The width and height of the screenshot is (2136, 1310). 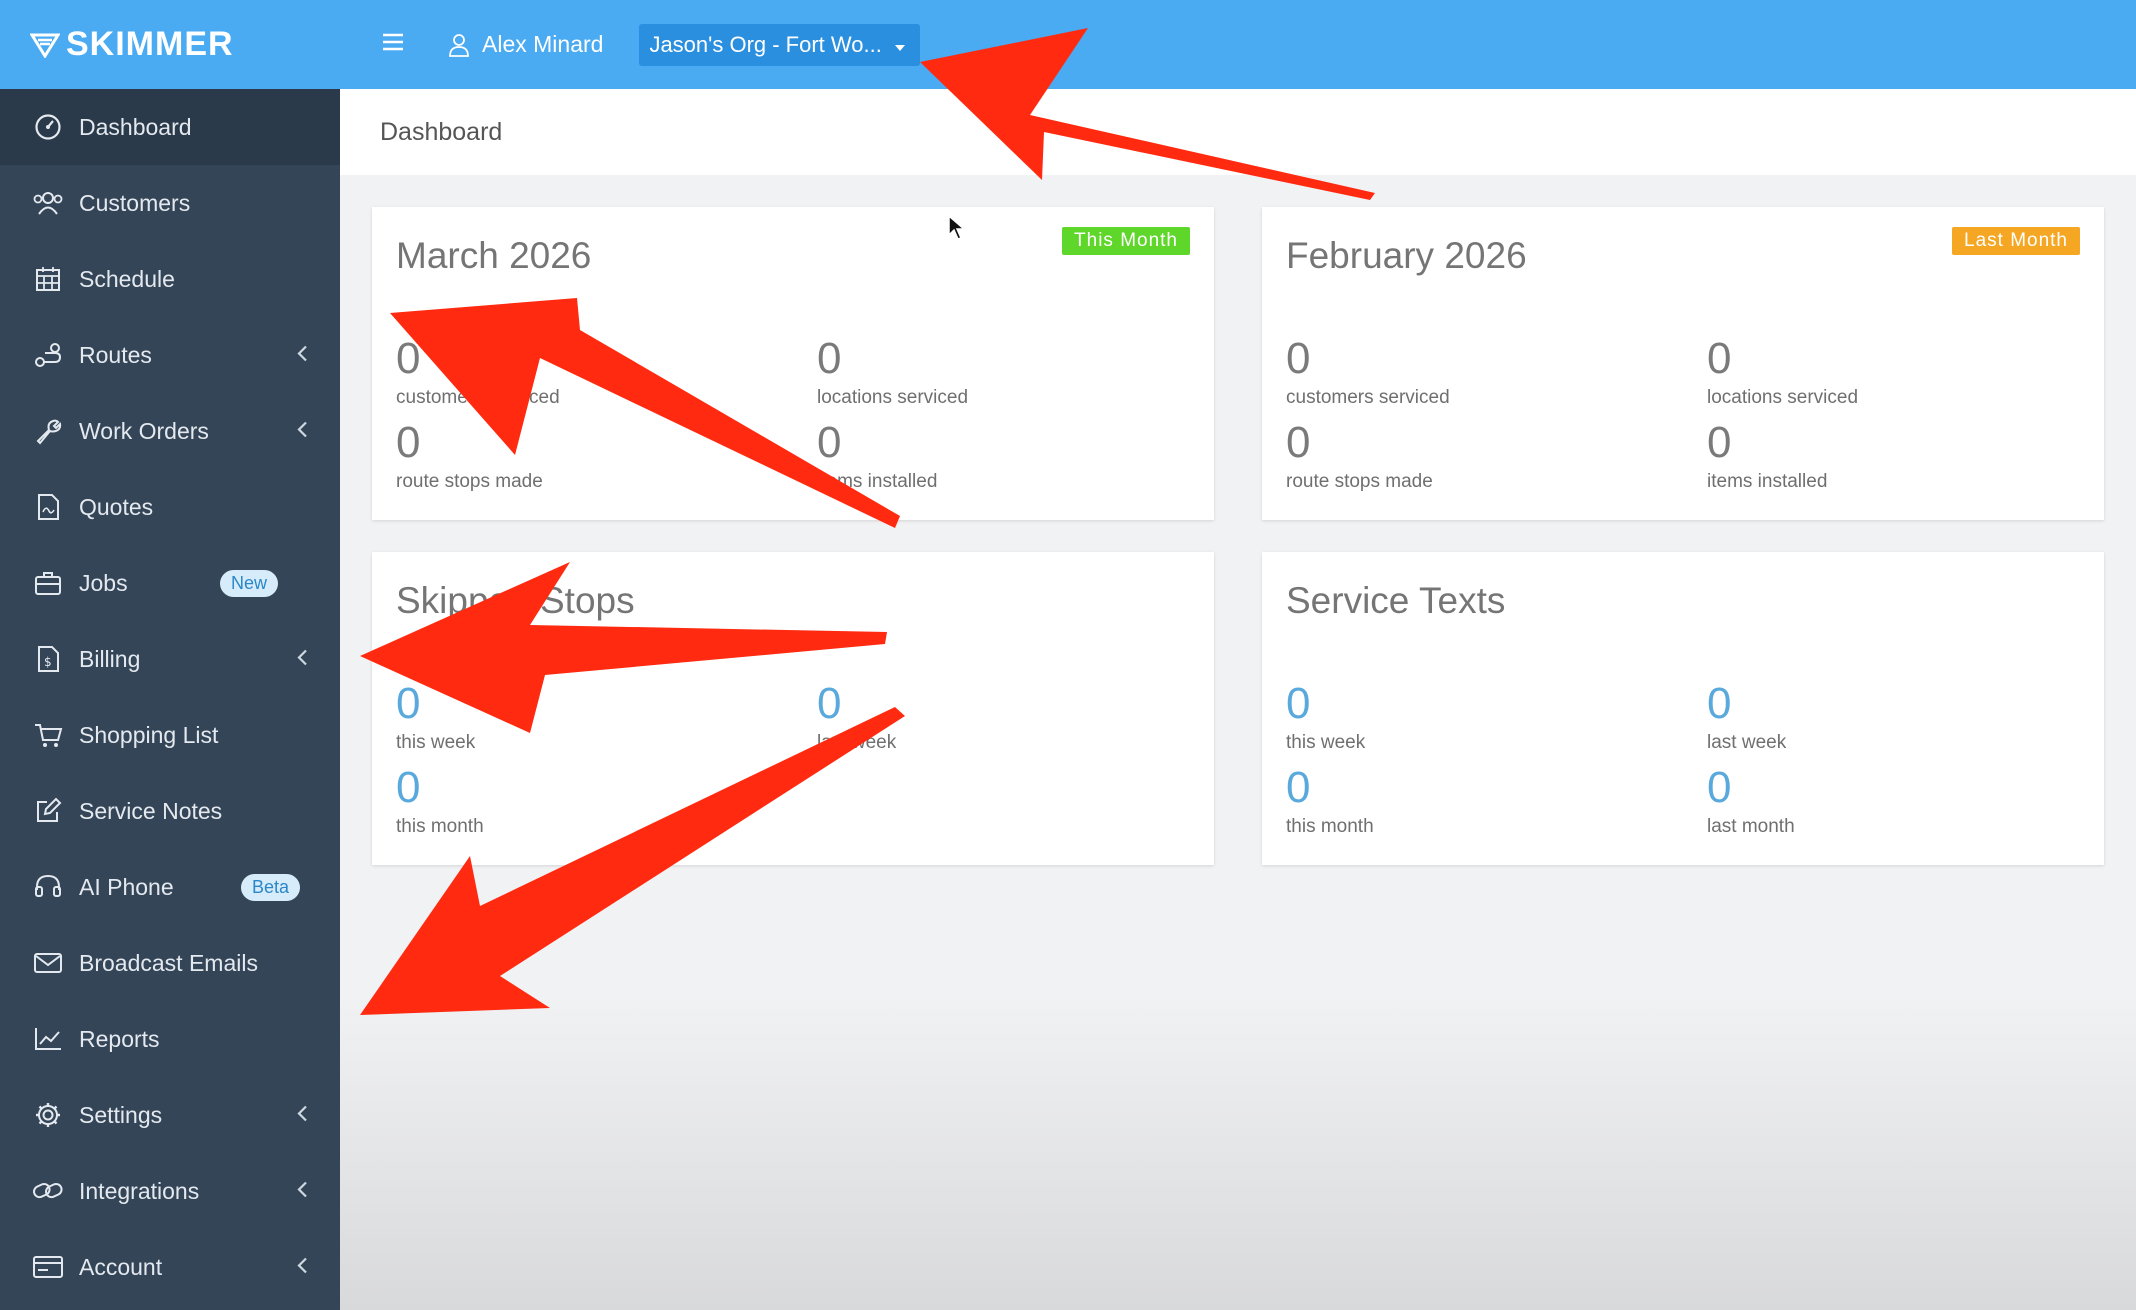 I want to click on user-menu: Alex Minard, so click(x=525, y=44).